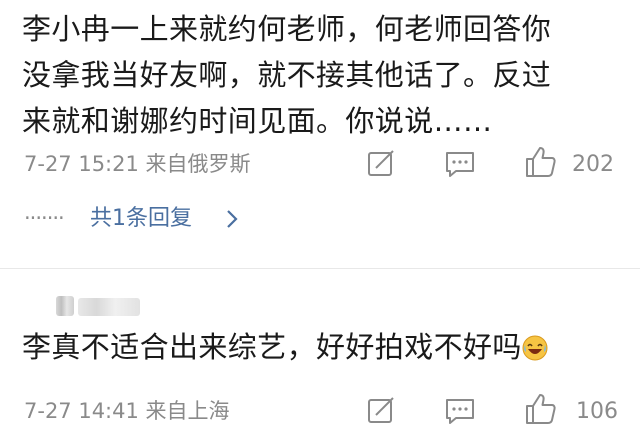 The width and height of the screenshot is (640, 427). Describe the element at coordinates (109, 307) in the screenshot. I see `username-blurred` at that location.